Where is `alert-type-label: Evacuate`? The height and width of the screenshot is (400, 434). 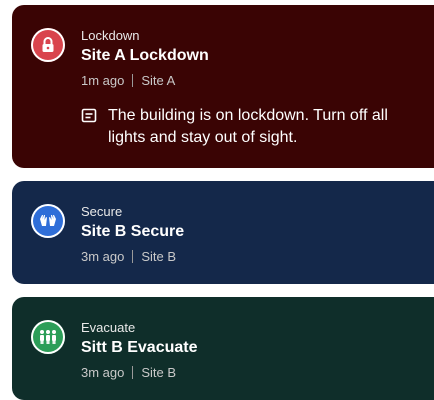
alert-type-label: Evacuate is located at coordinates (108, 327).